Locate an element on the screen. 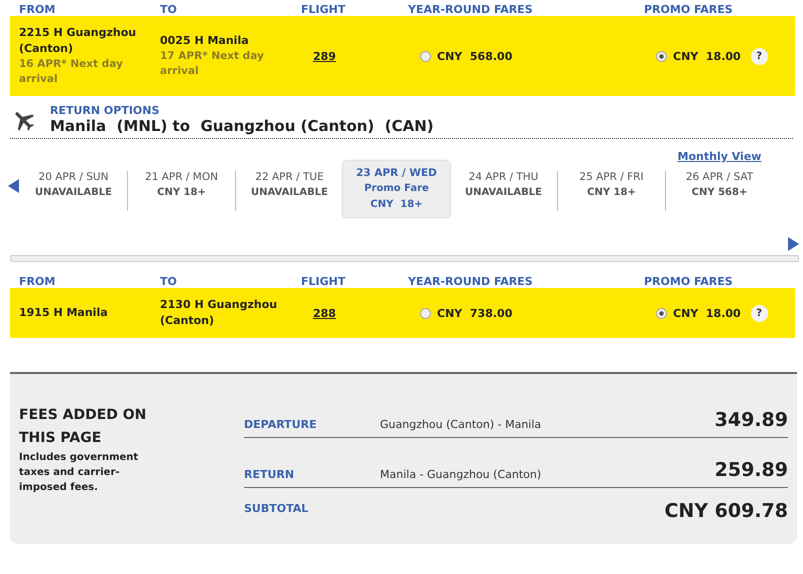 Image resolution: width=803 pixels, height=574 pixels. departure-time: 1915 H Manila is located at coordinates (64, 313).